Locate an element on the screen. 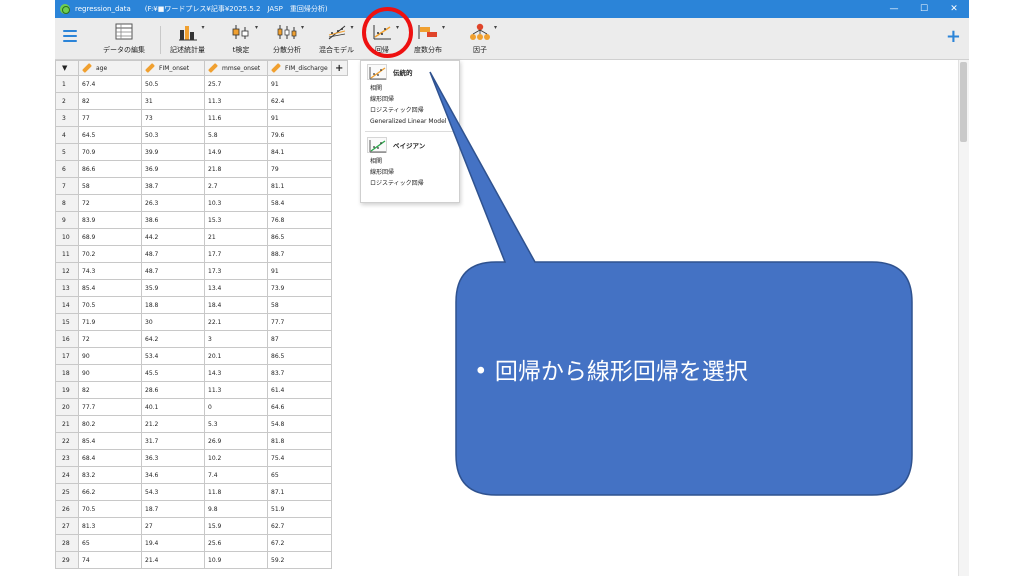  callout-text: • 回帰から線形回帰を選択 is located at coordinates (611, 372).